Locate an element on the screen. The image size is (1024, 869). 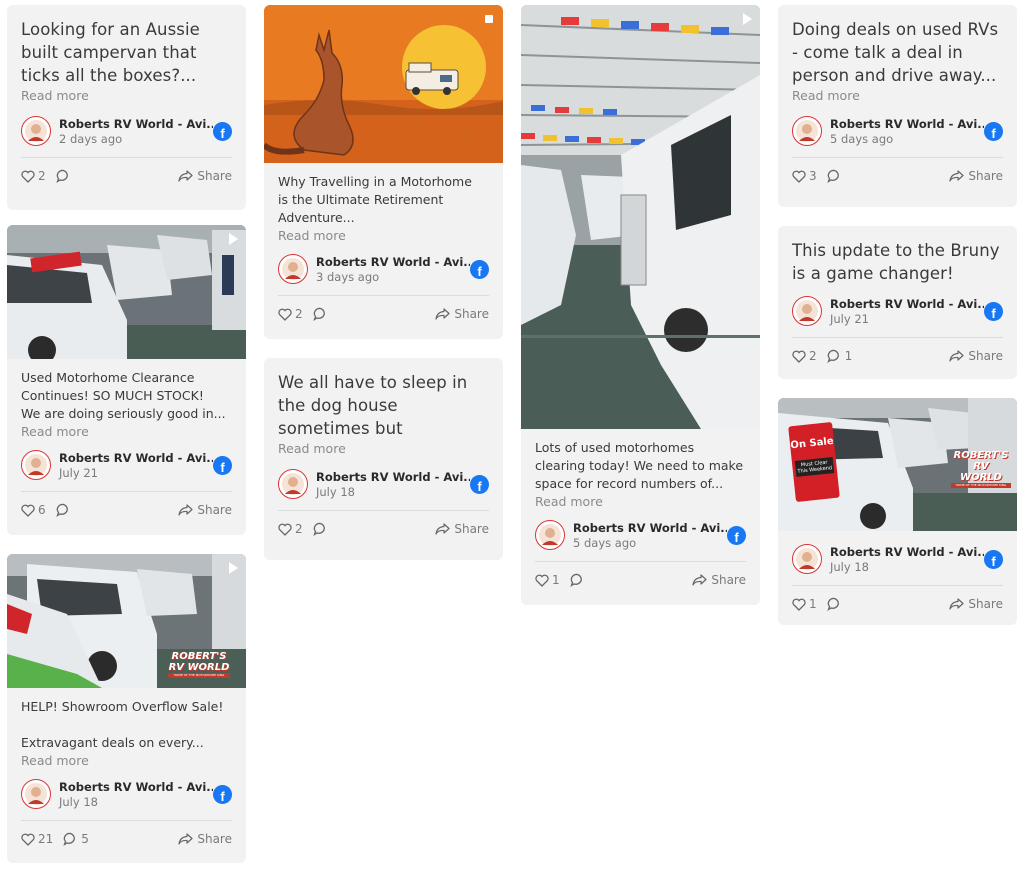
comment-count: 5 is located at coordinates (85, 839).